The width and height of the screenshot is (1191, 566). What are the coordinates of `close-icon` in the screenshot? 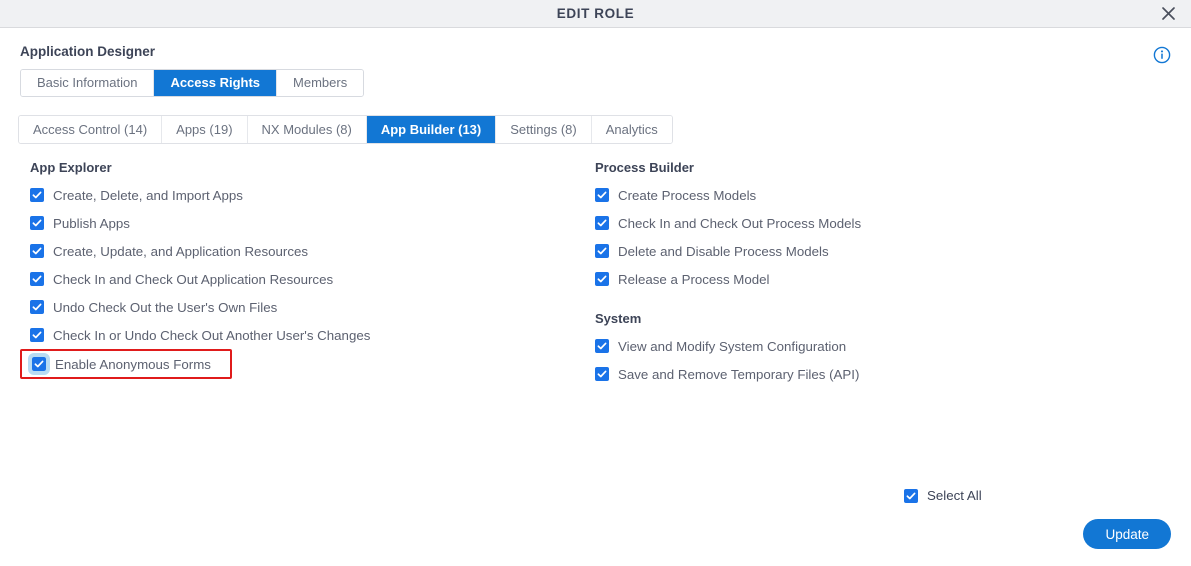 It's located at (1168, 14).